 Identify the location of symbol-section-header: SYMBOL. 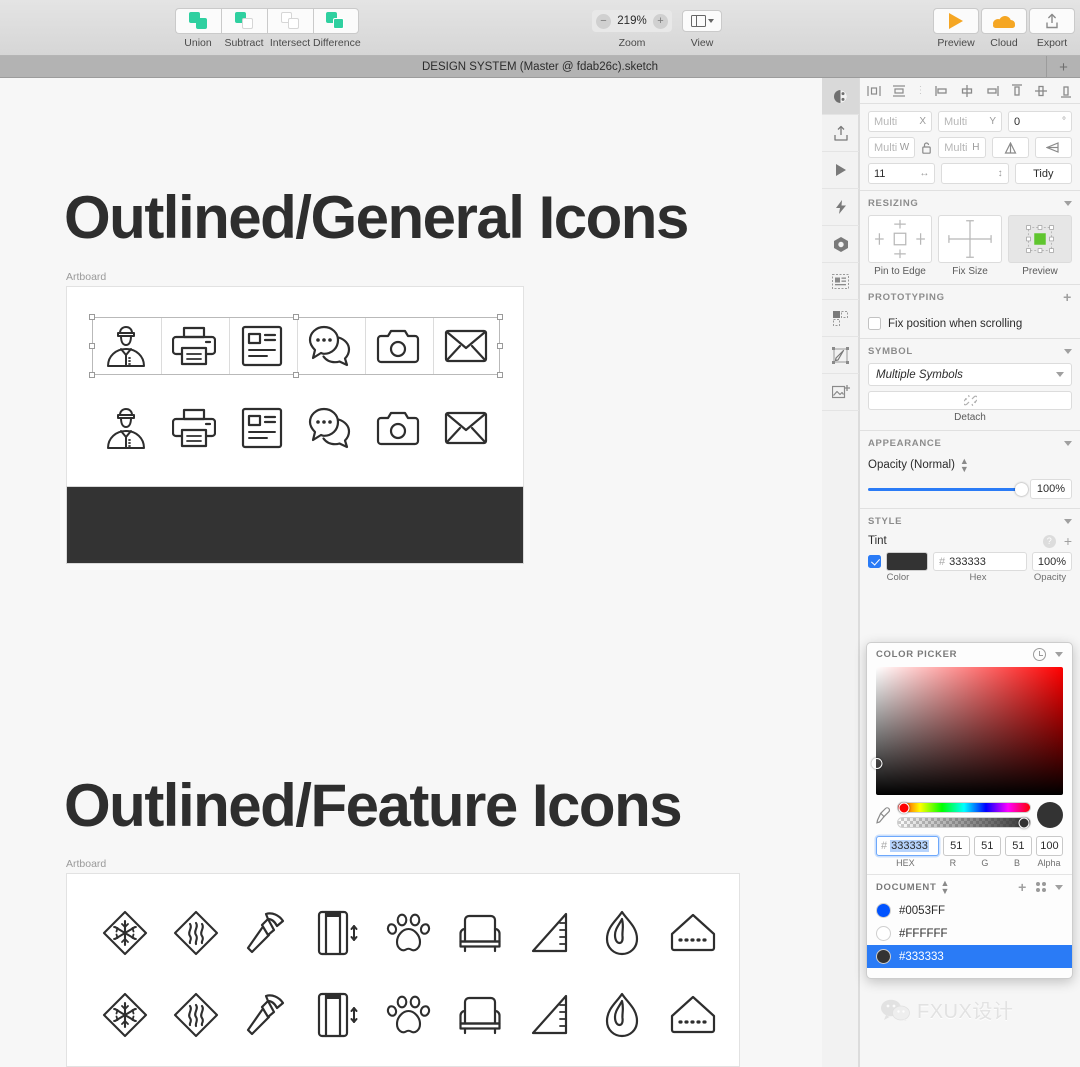
(970, 351).